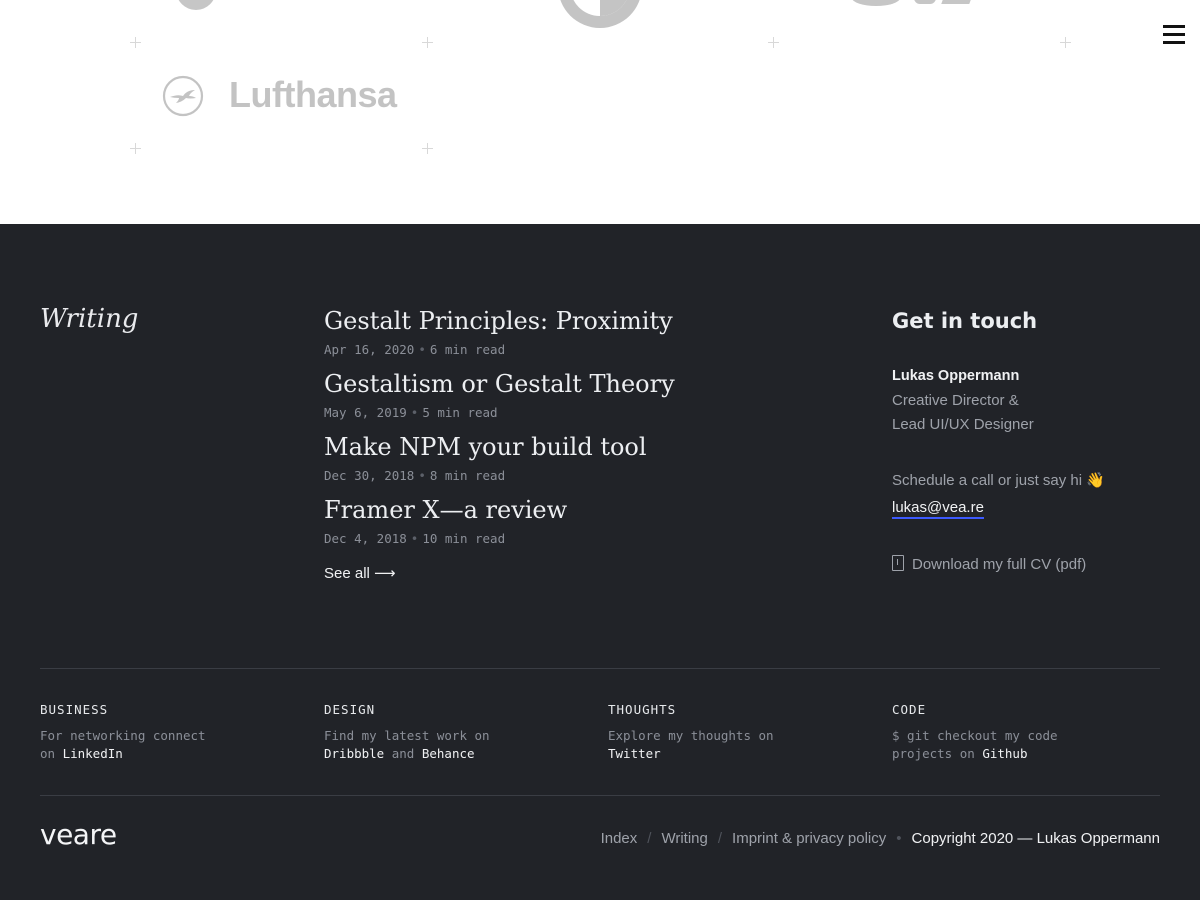 Image resolution: width=1200 pixels, height=900 pixels. I want to click on post-meta: Dec 4, 2018 • 10 min read, so click(414, 538).